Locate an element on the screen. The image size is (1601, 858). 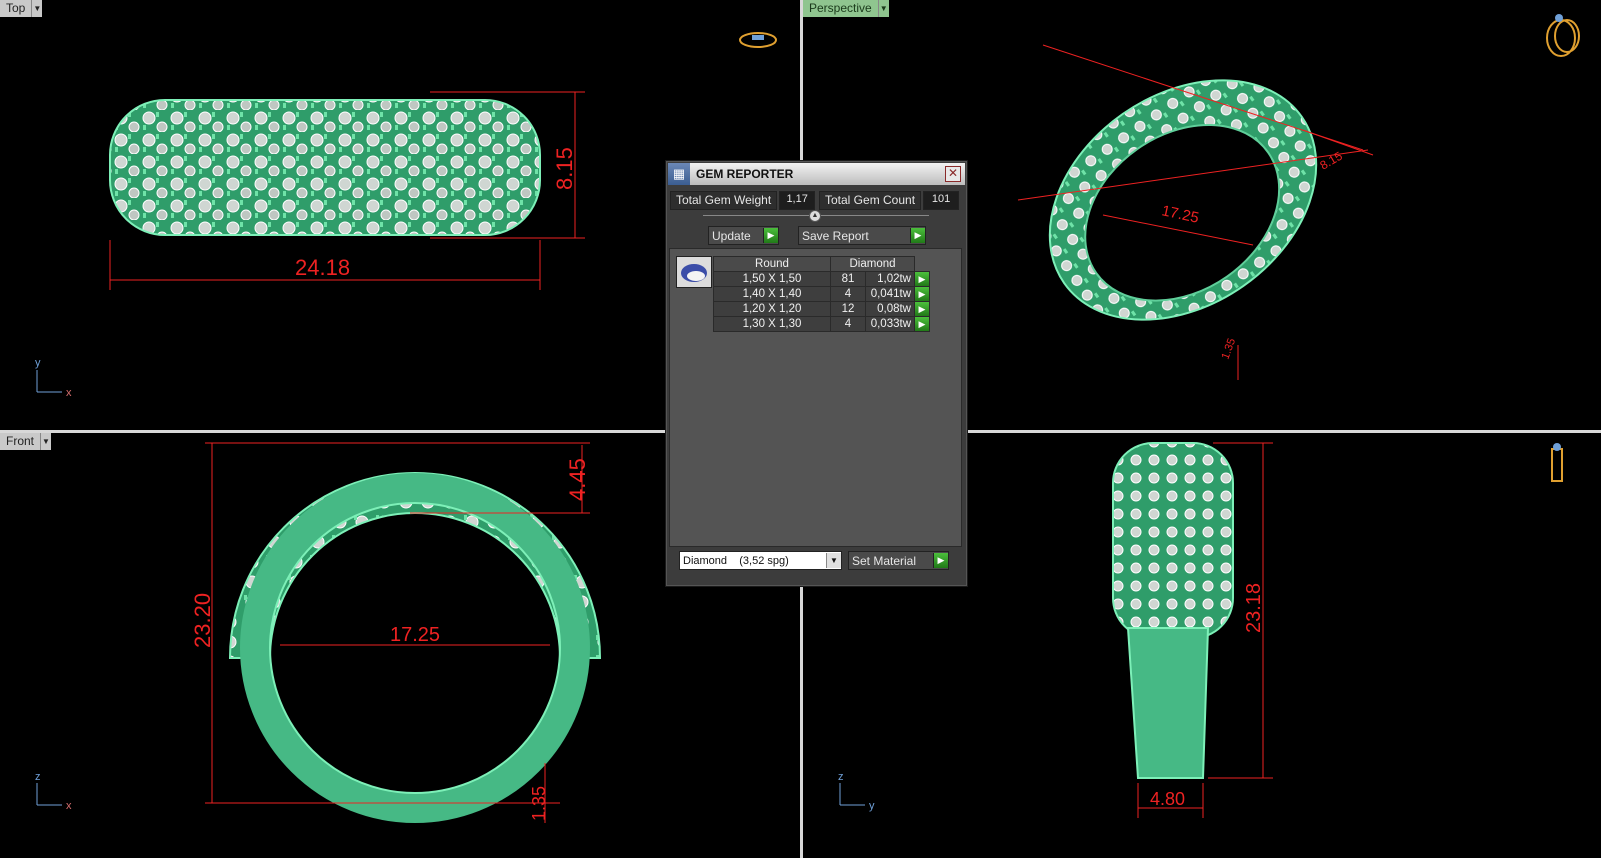
right-height-dim: 23.18 is located at coordinates (1254, 608).